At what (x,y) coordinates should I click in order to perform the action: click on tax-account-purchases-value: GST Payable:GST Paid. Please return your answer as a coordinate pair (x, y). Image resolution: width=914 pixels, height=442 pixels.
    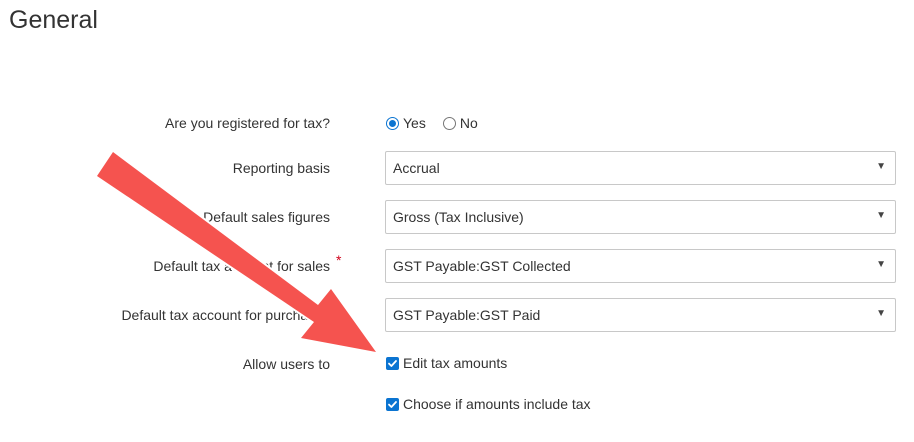
    Looking at the image, I should click on (467, 315).